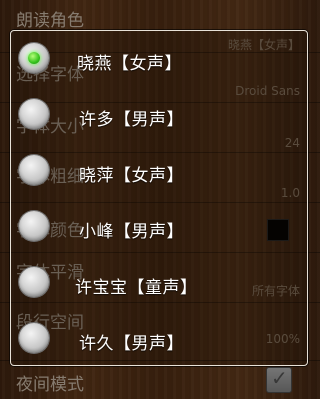 The width and height of the screenshot is (320, 399). What do you see at coordinates (129, 64) in the screenshot?
I see `voice-option-label: 晓燕【女声】` at bounding box center [129, 64].